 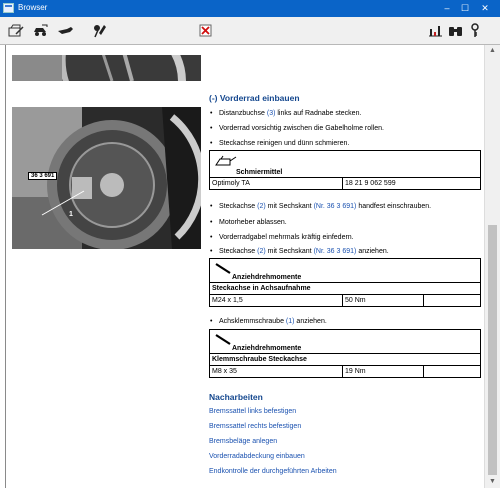 What do you see at coordinates (40, 30) in the screenshot?
I see `car-tool-icon` at bounding box center [40, 30].